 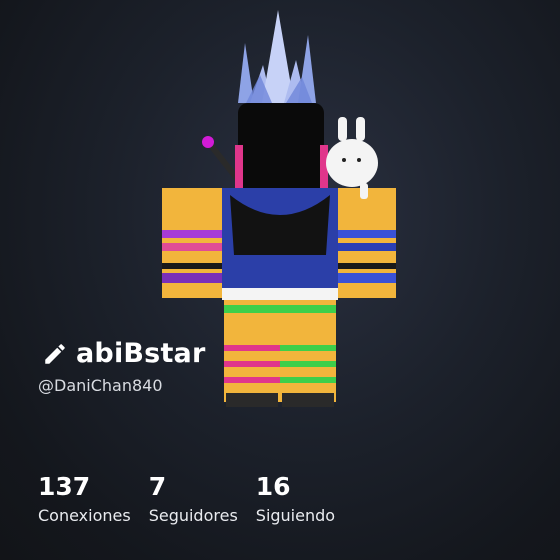 What do you see at coordinates (273, 486) in the screenshot?
I see `following-count: 16` at bounding box center [273, 486].